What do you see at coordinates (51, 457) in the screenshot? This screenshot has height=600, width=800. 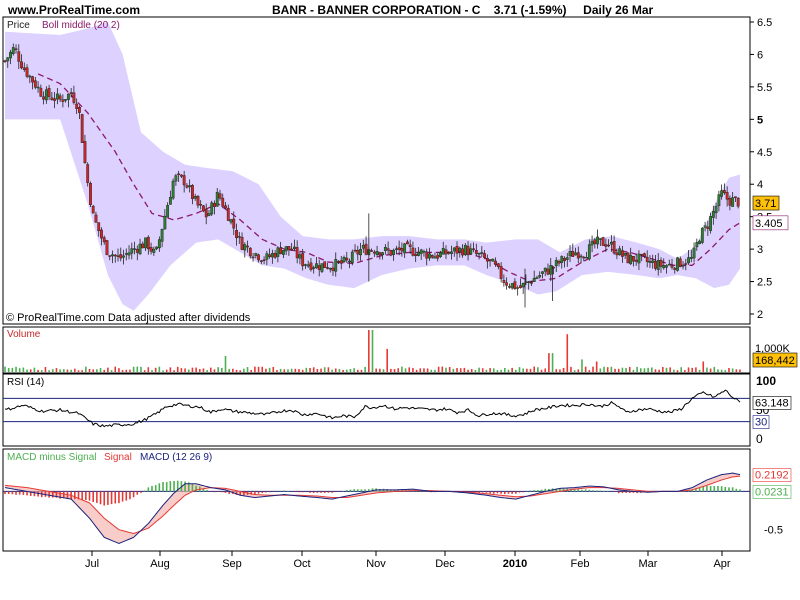 I see `macd-hist-legend: MACD minus Signal` at bounding box center [51, 457].